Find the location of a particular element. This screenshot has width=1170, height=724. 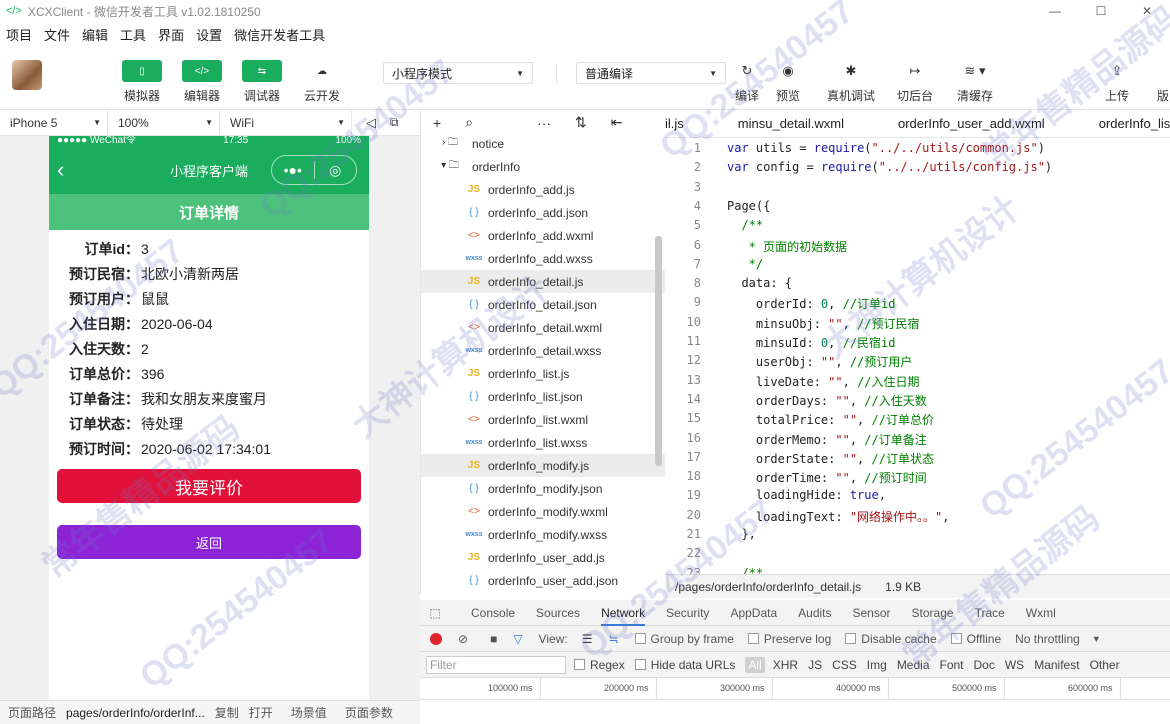

close-icon: ✕ is located at coordinates (1147, 11).